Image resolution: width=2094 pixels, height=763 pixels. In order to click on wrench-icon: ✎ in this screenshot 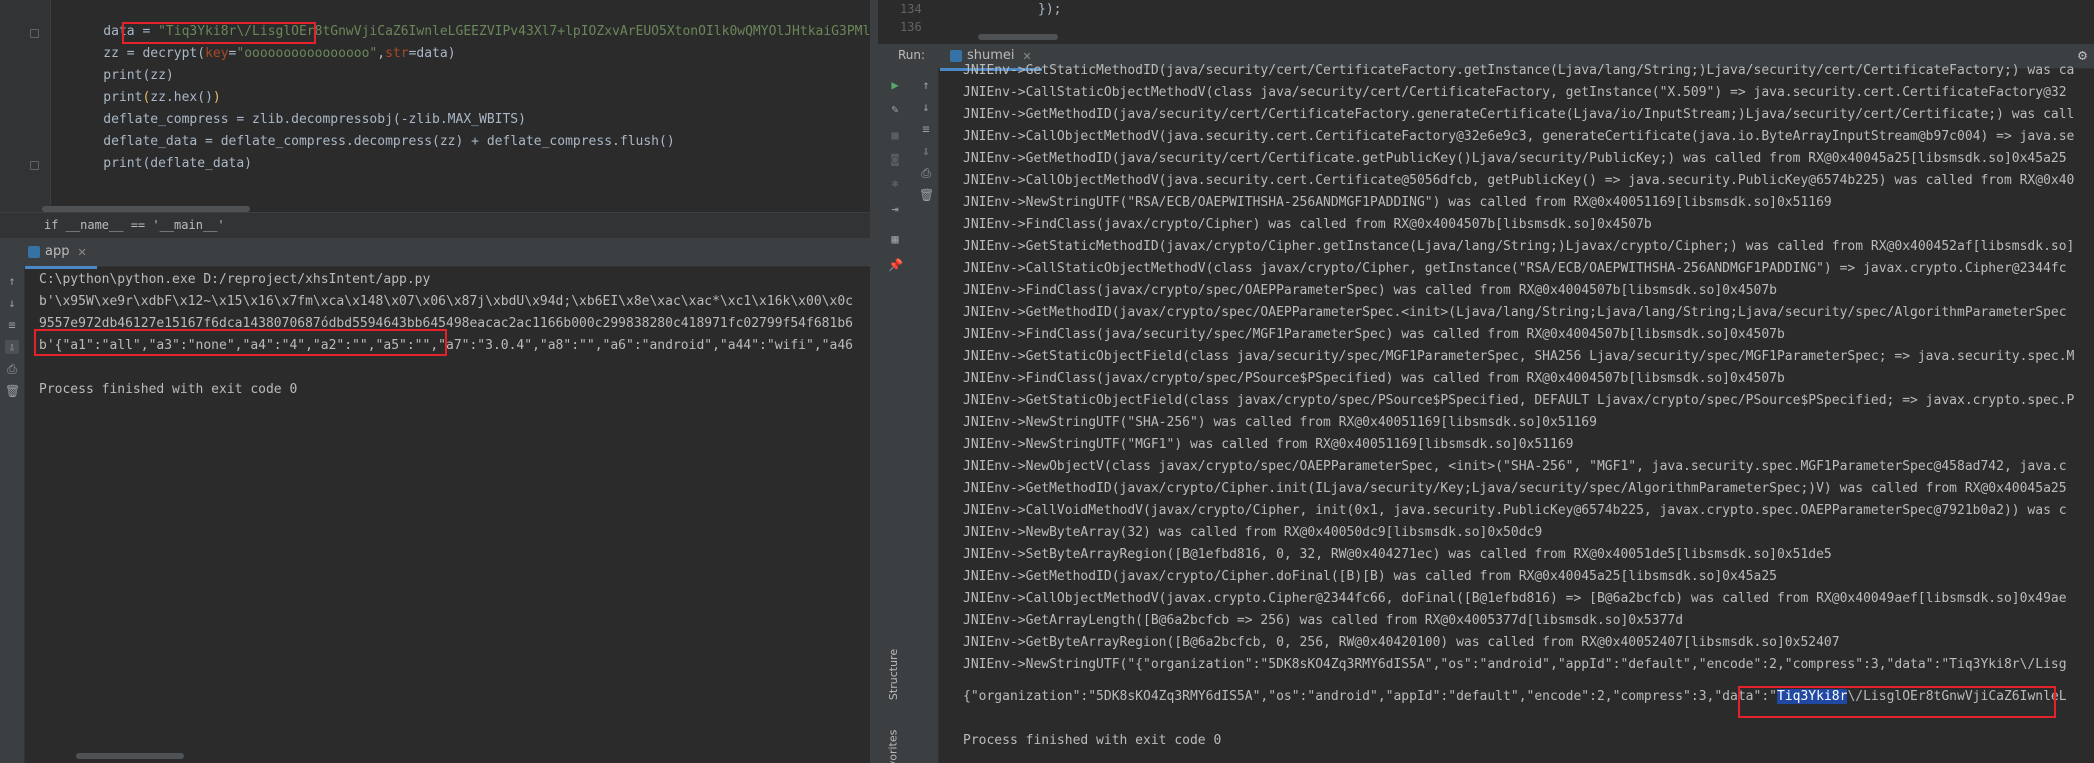, I will do `click(895, 109)`.